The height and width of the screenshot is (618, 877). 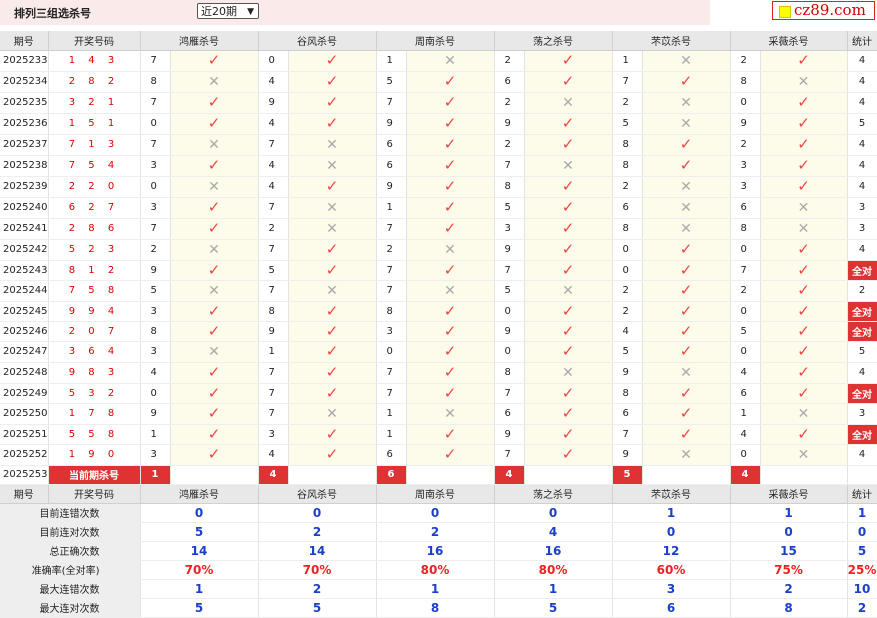 I want to click on draw-numbers-cell: 7 1 3, so click(x=94, y=145).